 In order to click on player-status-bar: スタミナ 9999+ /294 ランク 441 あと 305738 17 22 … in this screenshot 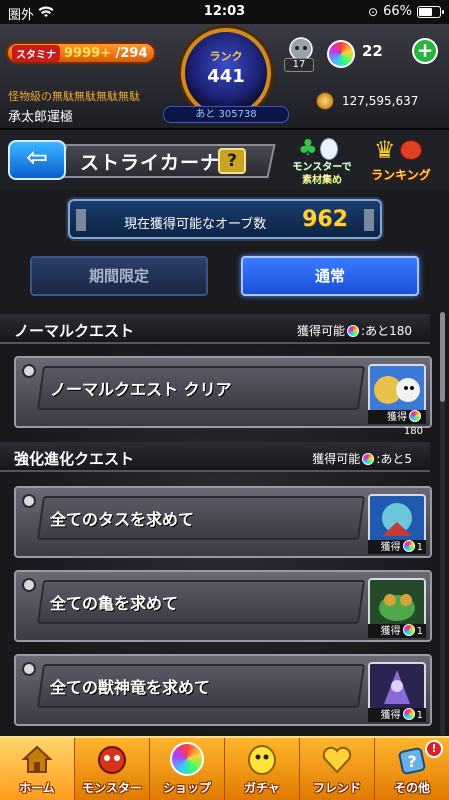, I will do `click(224, 77)`.